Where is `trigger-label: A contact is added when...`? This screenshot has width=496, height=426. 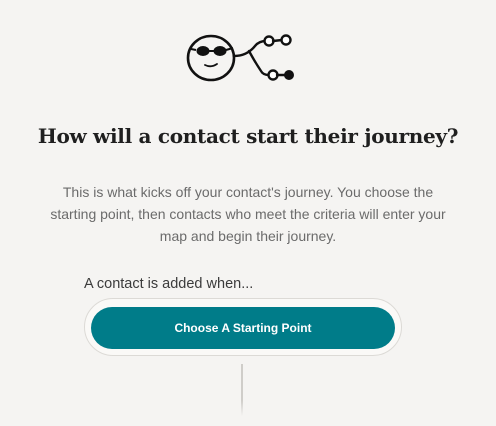
trigger-label: A contact is added when... is located at coordinates (169, 284).